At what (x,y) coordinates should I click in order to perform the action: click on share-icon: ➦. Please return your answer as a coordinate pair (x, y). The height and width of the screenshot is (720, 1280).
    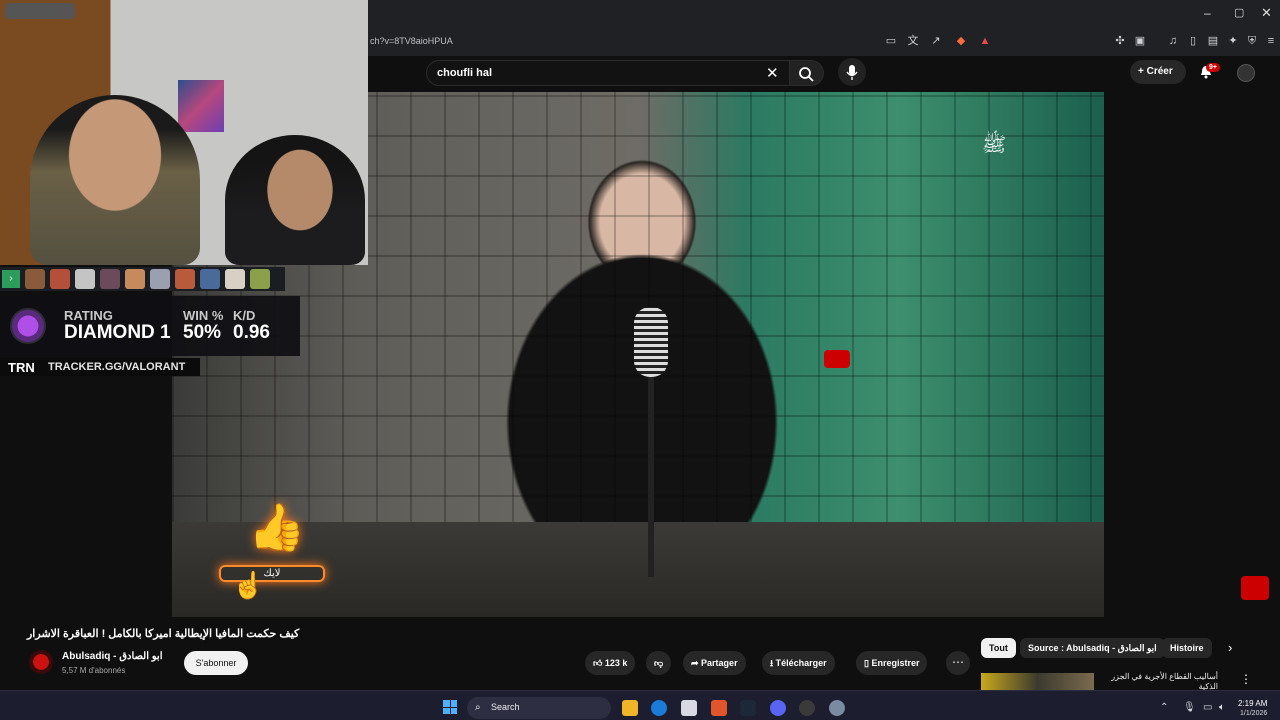
    Looking at the image, I should click on (696, 663).